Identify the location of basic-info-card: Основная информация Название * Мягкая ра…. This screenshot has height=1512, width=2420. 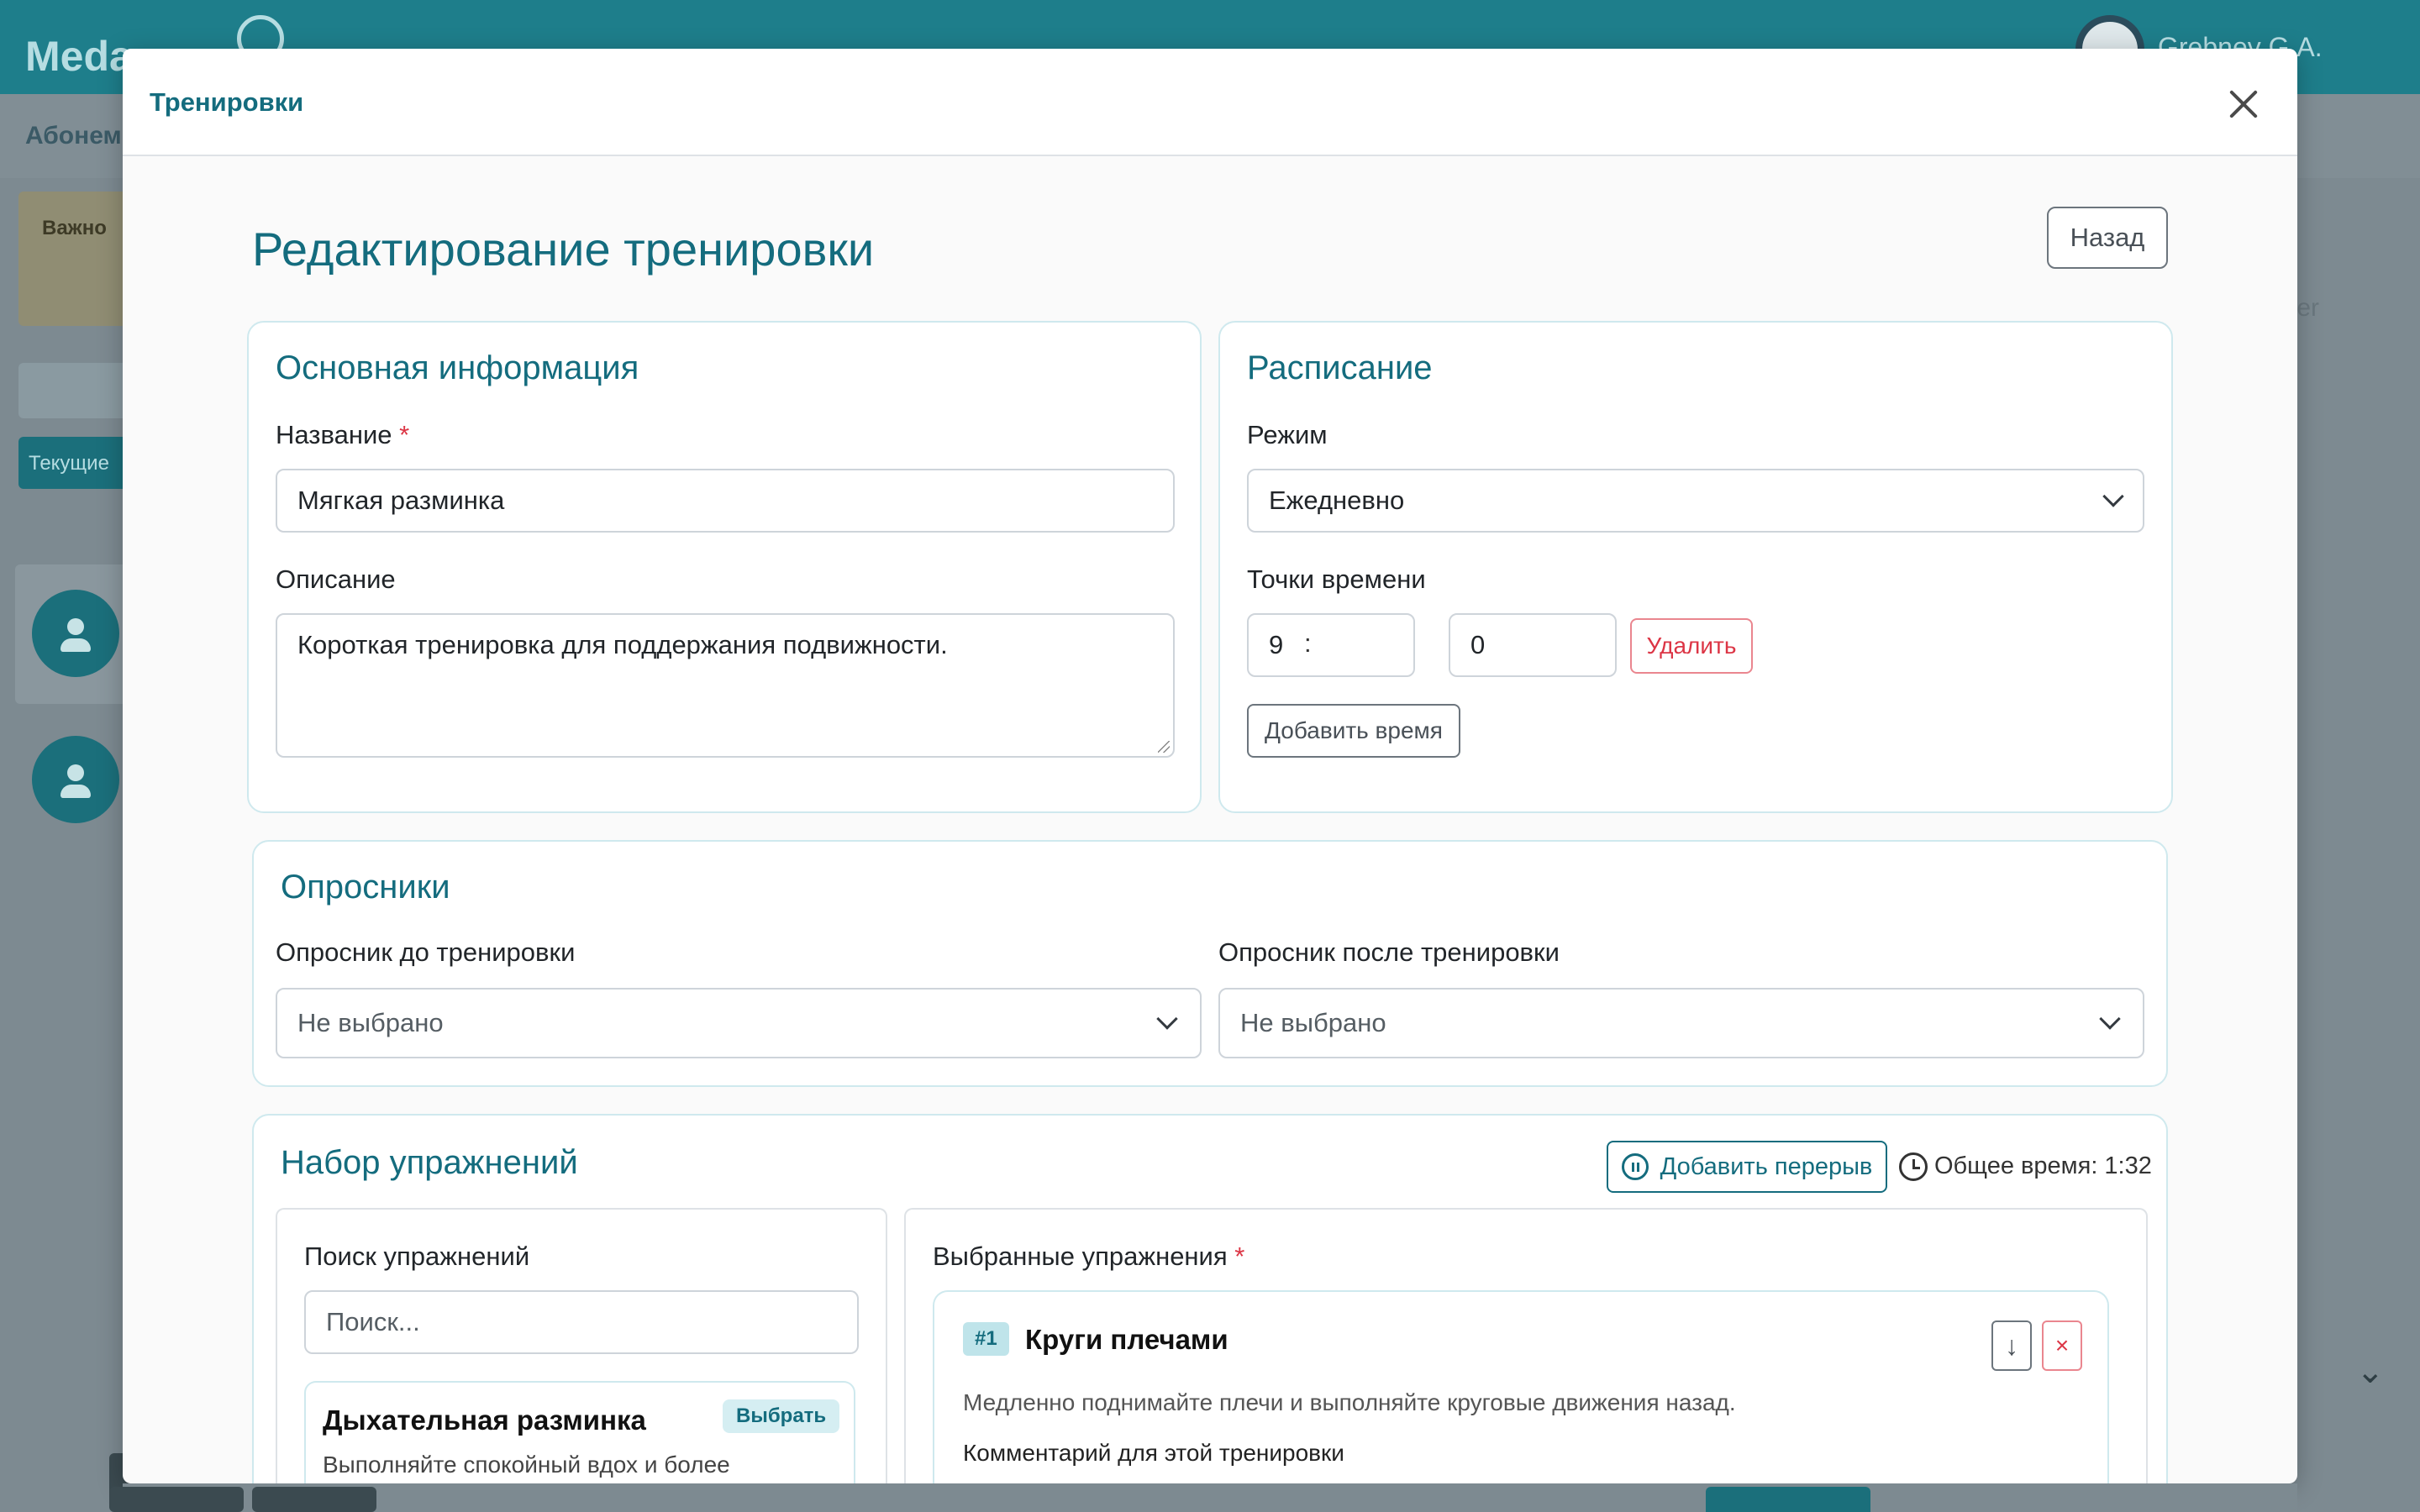
(724, 567).